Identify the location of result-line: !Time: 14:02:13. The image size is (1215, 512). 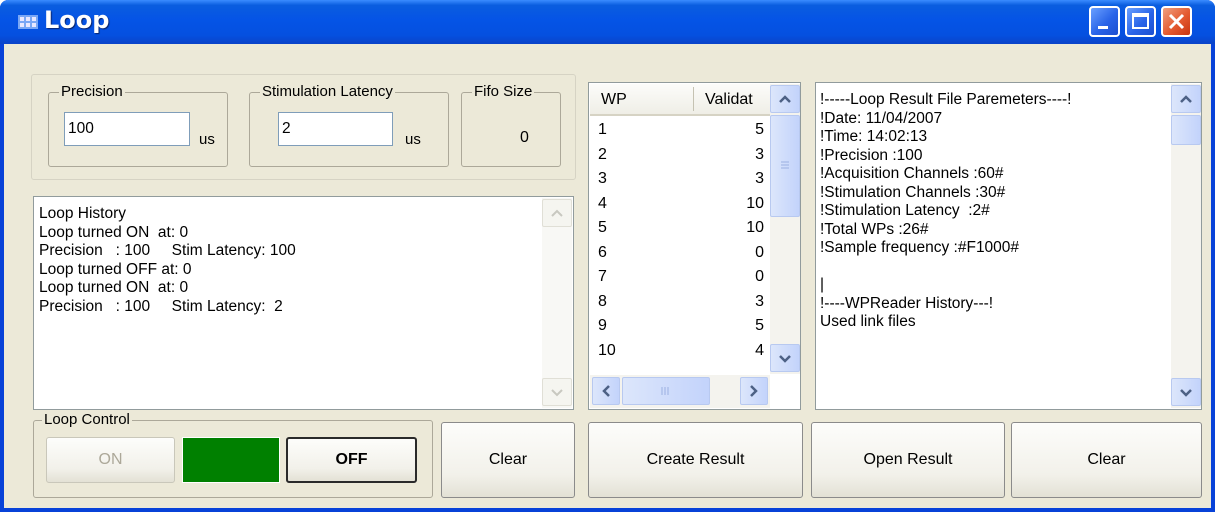
(874, 136).